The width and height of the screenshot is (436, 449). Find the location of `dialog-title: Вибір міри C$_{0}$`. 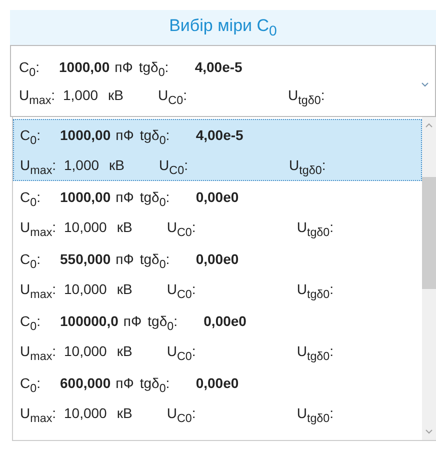

dialog-title: Вибір міри C$_{0}$ is located at coordinates (223, 28).